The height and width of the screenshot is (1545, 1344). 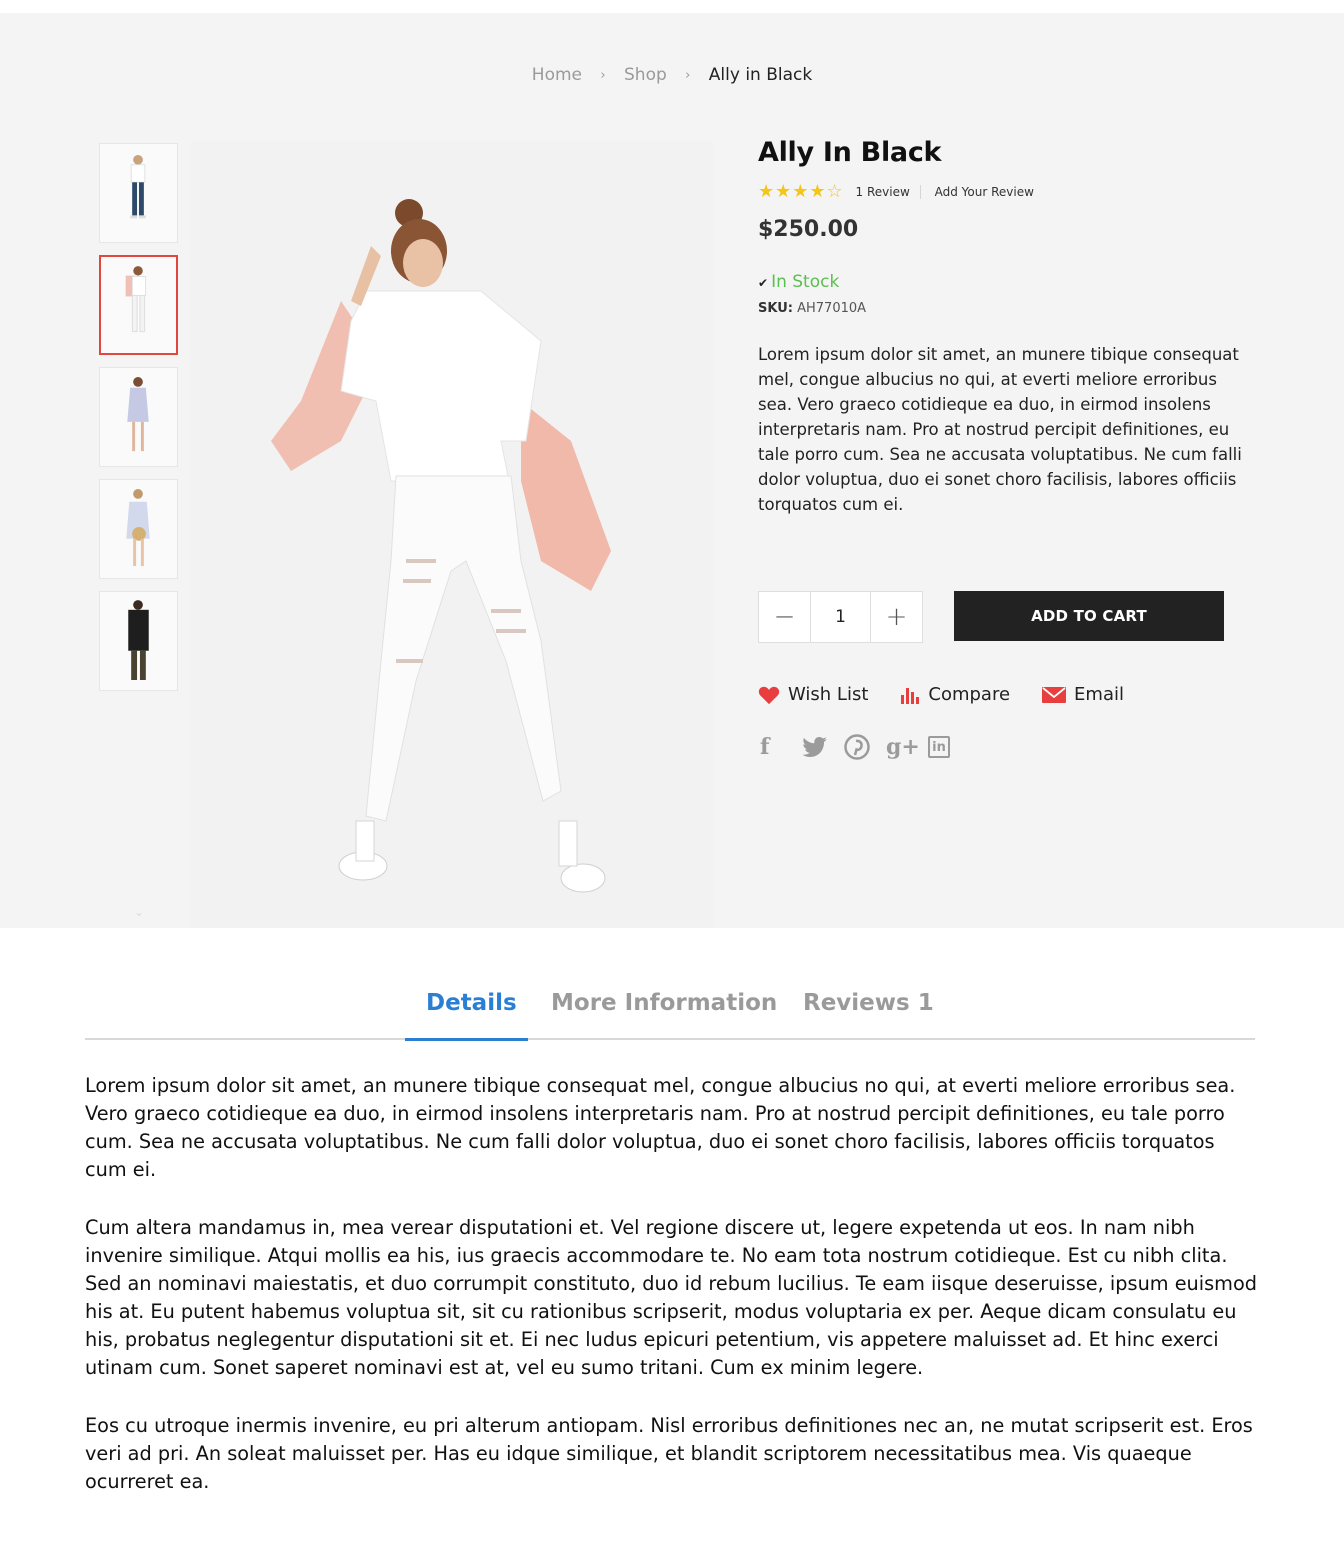 I want to click on rating-row: ★★★★☆ 1 Review Add Your Review, so click(x=896, y=191).